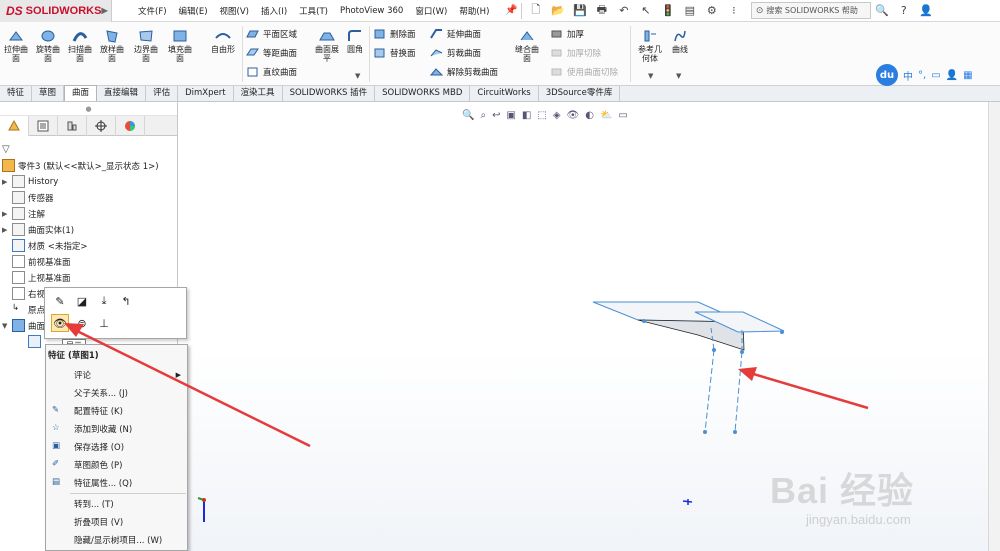 Image resolution: width=1000 pixels, height=551 pixels. What do you see at coordinates (602, 11) in the screenshot?
I see `print-icon: 🖶` at bounding box center [602, 11].